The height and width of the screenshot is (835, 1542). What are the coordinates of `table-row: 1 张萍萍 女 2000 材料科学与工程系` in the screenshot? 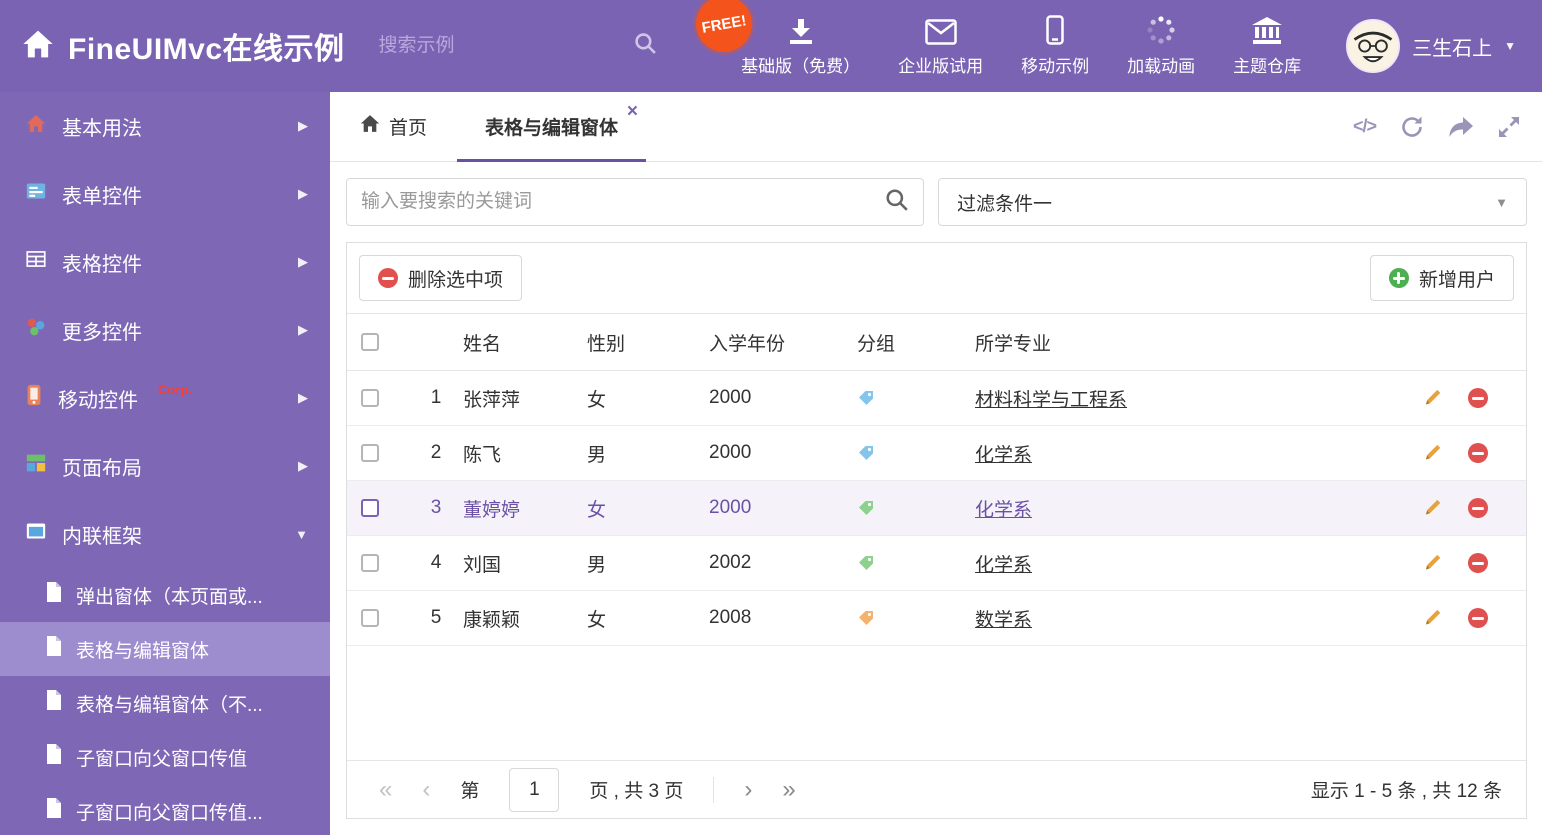 It's located at (936, 398).